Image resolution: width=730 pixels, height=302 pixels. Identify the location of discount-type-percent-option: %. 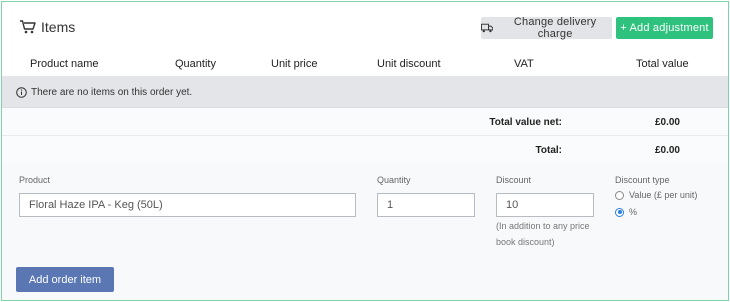
(626, 212).